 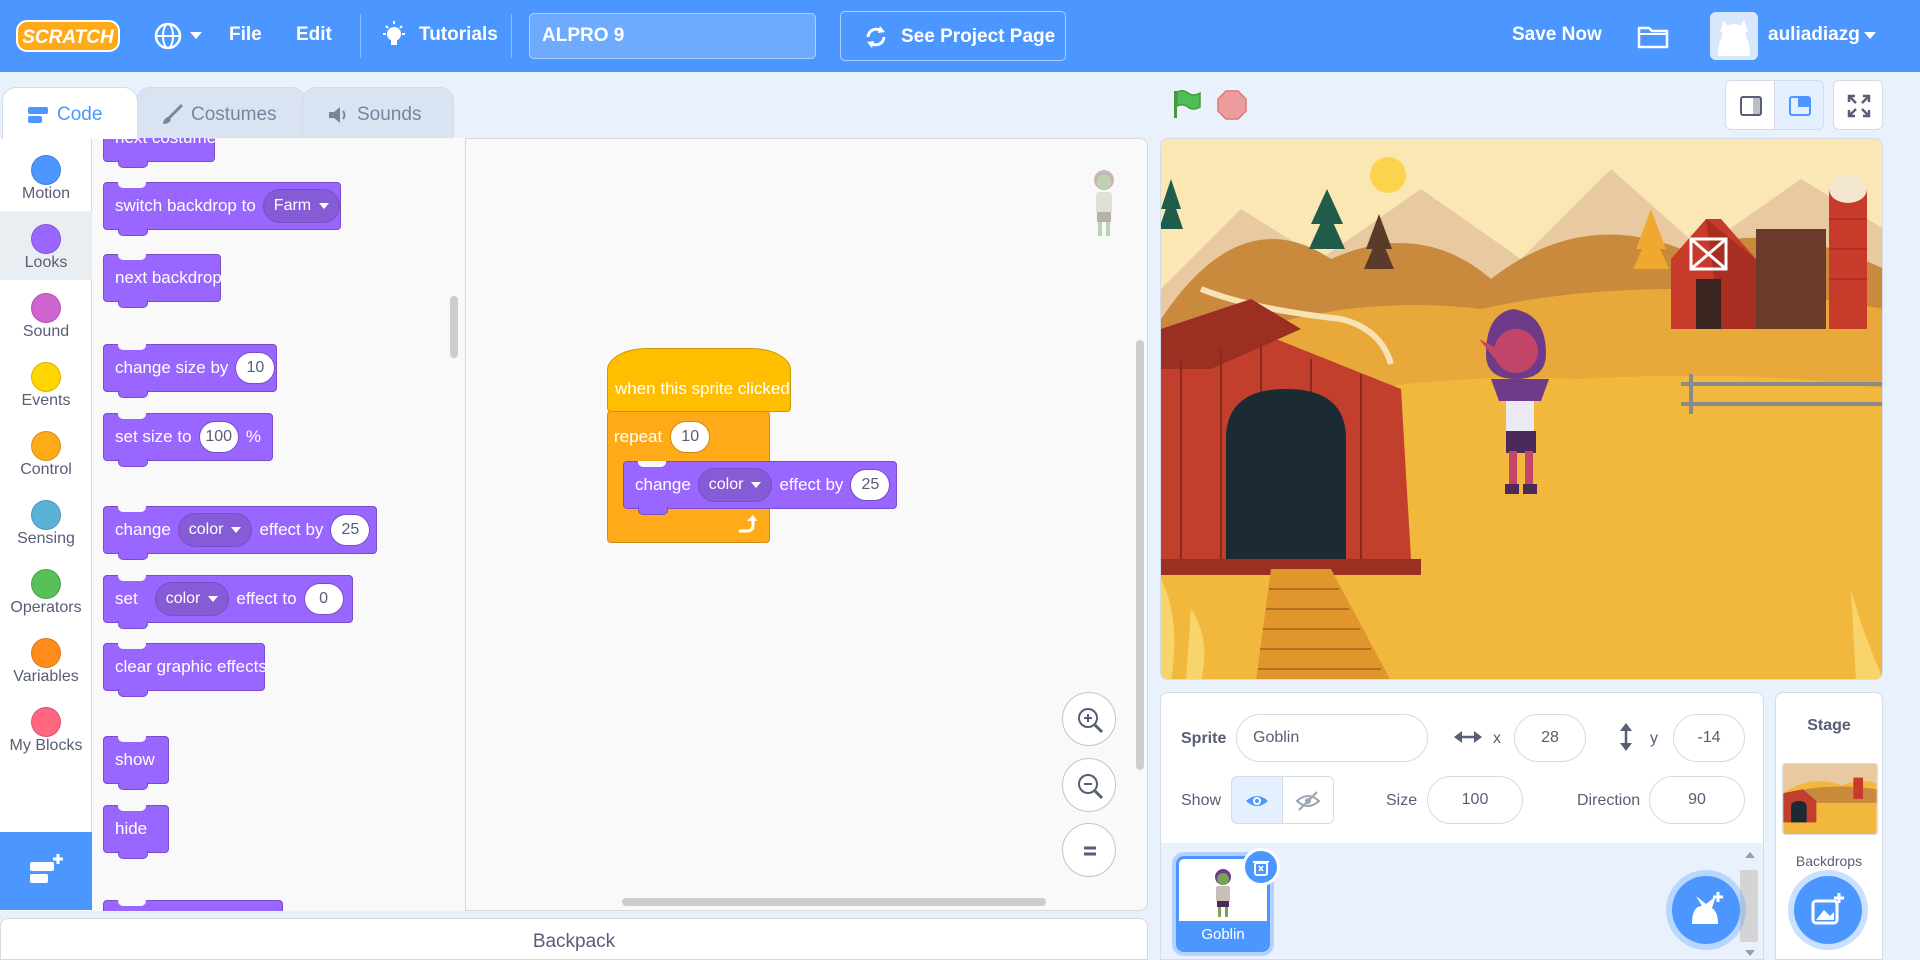 What do you see at coordinates (314, 35) in the screenshot?
I see `edit-menu: Edit` at bounding box center [314, 35].